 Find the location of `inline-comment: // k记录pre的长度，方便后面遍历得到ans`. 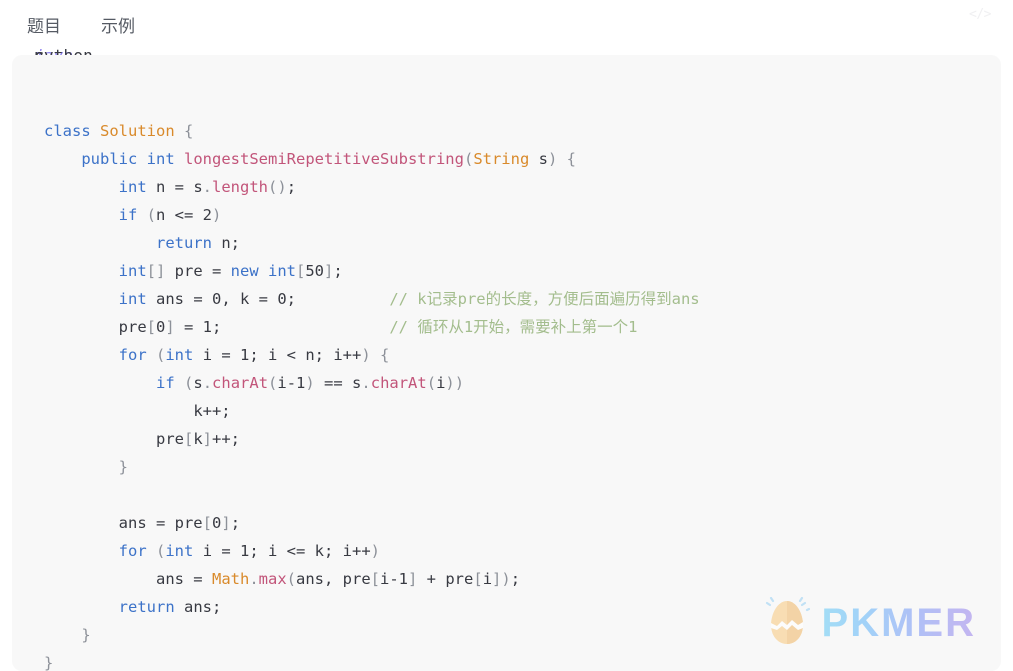

inline-comment: // k记录pre的长度，方便后面遍历得到ans is located at coordinates (544, 299).